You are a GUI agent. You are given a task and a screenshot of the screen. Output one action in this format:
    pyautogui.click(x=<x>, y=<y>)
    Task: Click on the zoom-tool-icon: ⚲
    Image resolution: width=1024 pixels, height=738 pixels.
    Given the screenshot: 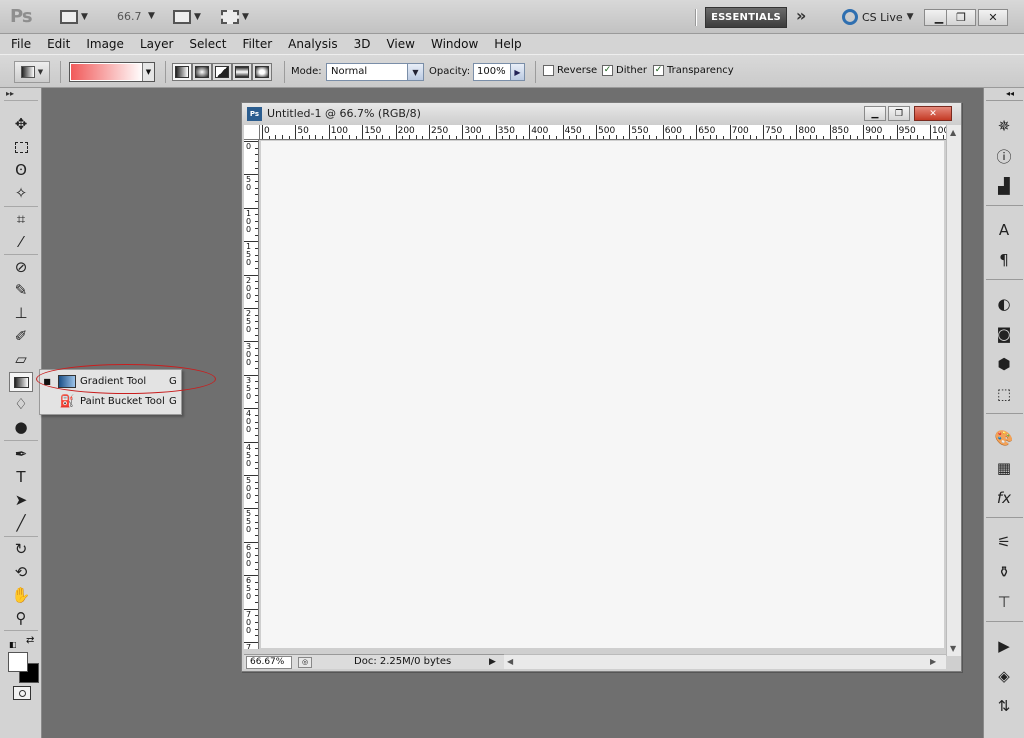 What is the action you would take?
    pyautogui.click(x=21, y=618)
    